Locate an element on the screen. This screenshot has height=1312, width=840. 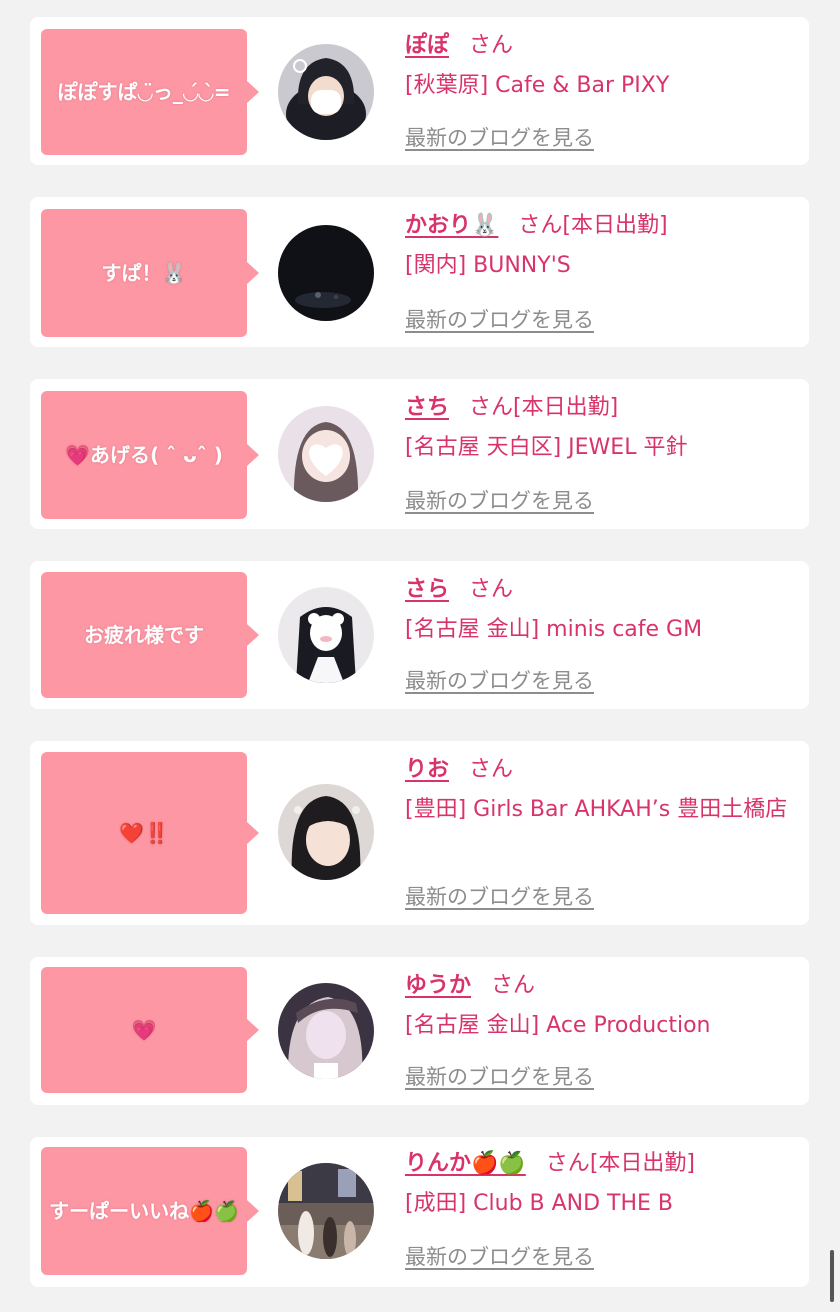
poster-info: さち さん[本日出勤] [名古屋 天白区] JEWEL 平針 is located at coordinates (599, 429).